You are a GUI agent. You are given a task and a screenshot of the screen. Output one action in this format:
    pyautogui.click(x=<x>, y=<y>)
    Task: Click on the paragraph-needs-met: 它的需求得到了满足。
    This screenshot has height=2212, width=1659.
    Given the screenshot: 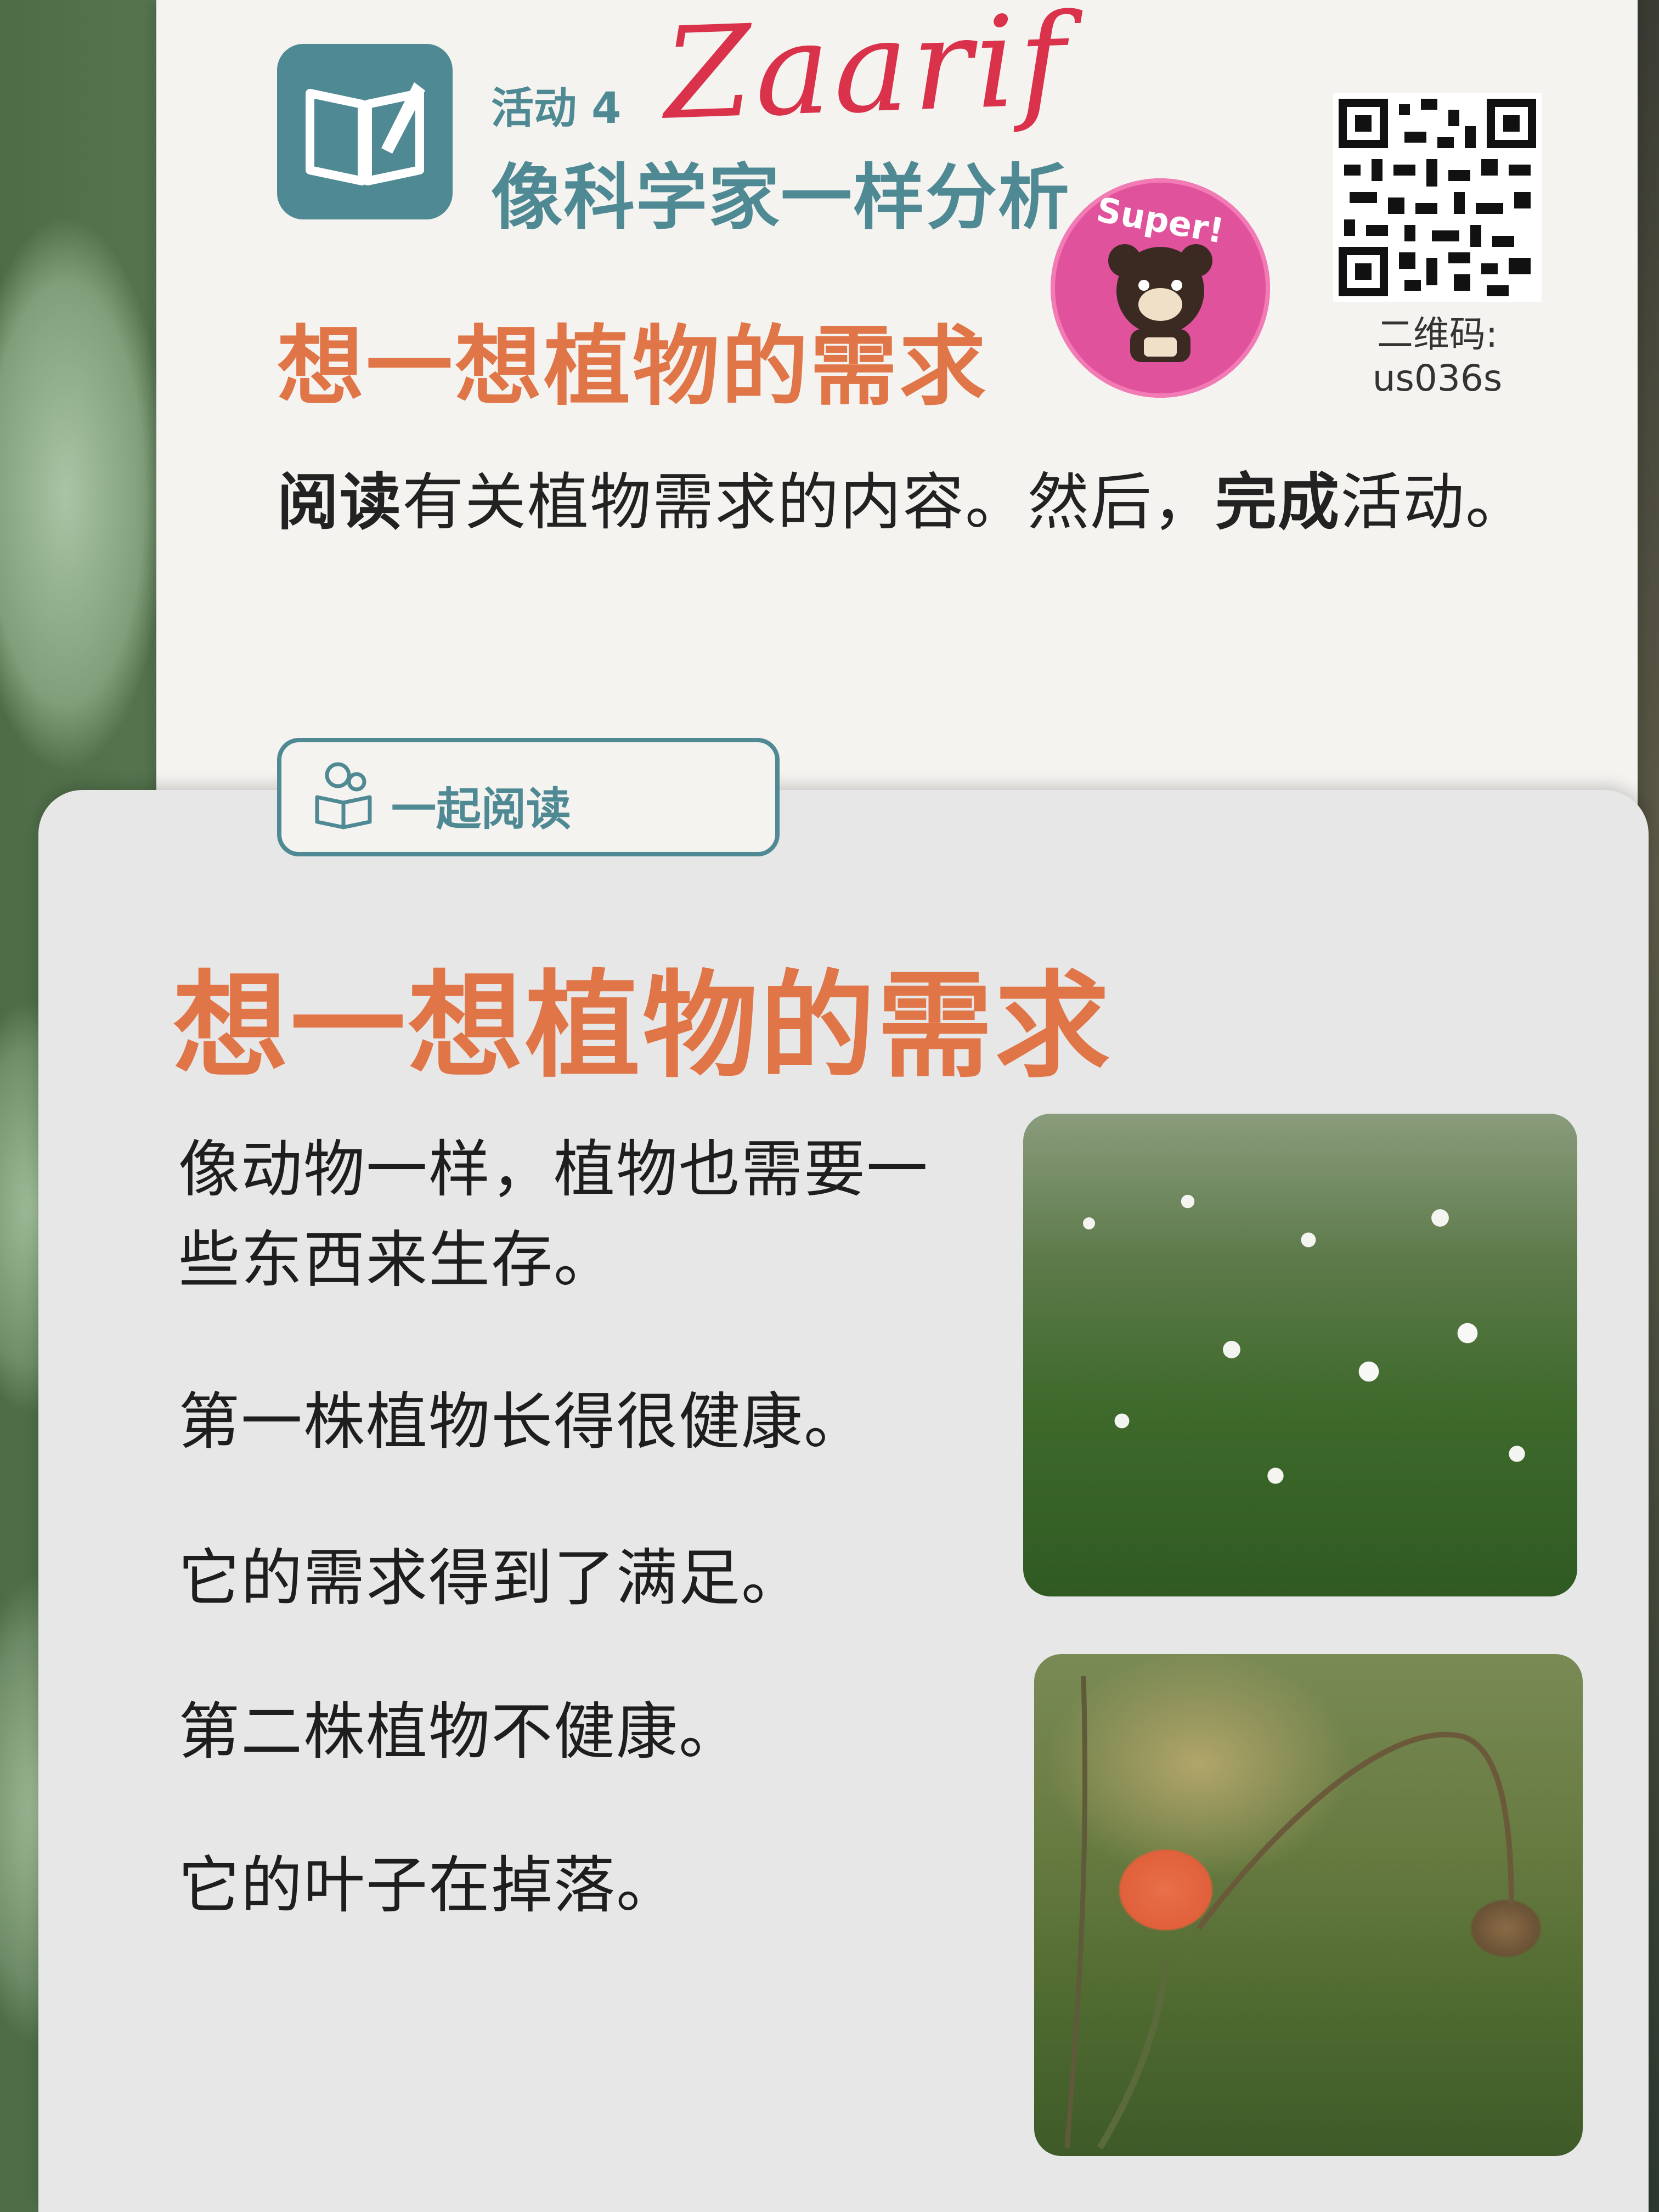 What is the action you would take?
    pyautogui.click(x=491, y=1579)
    